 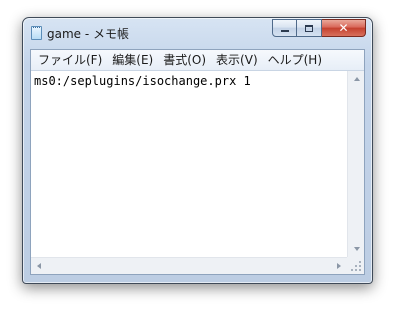 What do you see at coordinates (357, 249) in the screenshot?
I see `scroll-down-icon` at bounding box center [357, 249].